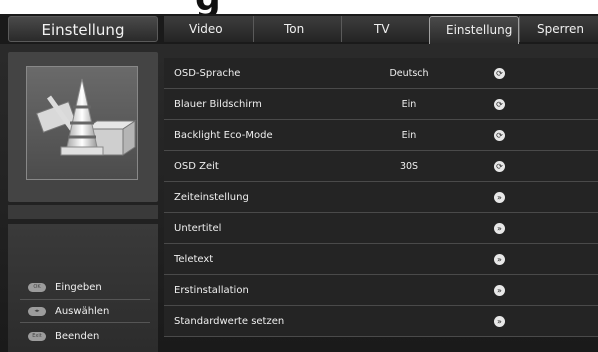 The width and height of the screenshot is (598, 352). What do you see at coordinates (37, 311) in the screenshot?
I see `nav-key-icon: ◂▸` at bounding box center [37, 311].